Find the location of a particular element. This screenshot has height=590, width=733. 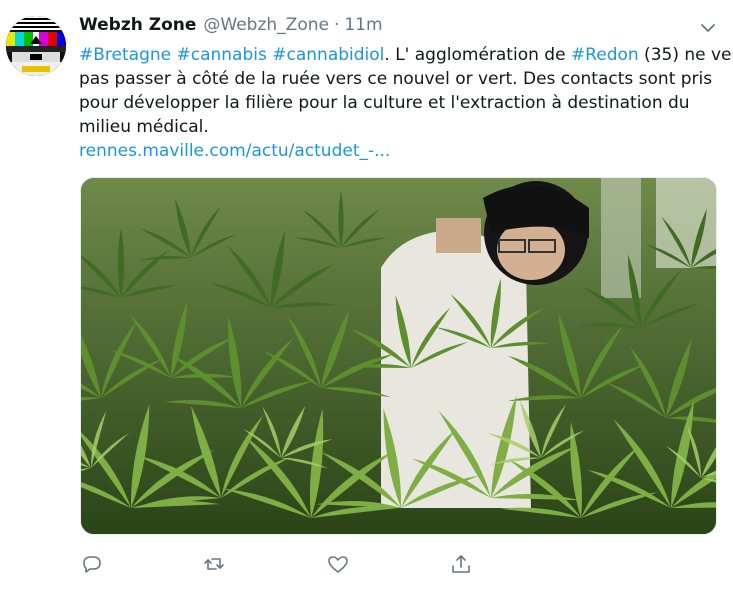

hashtag-cannabis: #cannabis is located at coordinates (222, 55).